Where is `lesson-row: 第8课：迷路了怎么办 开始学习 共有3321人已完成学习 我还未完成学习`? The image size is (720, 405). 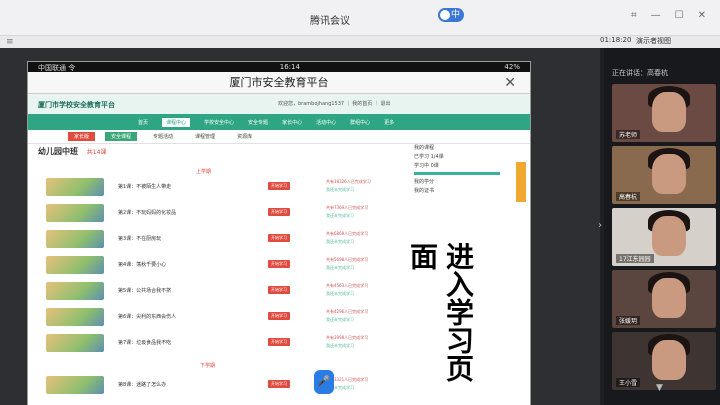
lesson-row: 第8课：迷路了怎么办 开始学习 共有3321人已完成学习 我还未完成学习 is located at coordinates (216, 385).